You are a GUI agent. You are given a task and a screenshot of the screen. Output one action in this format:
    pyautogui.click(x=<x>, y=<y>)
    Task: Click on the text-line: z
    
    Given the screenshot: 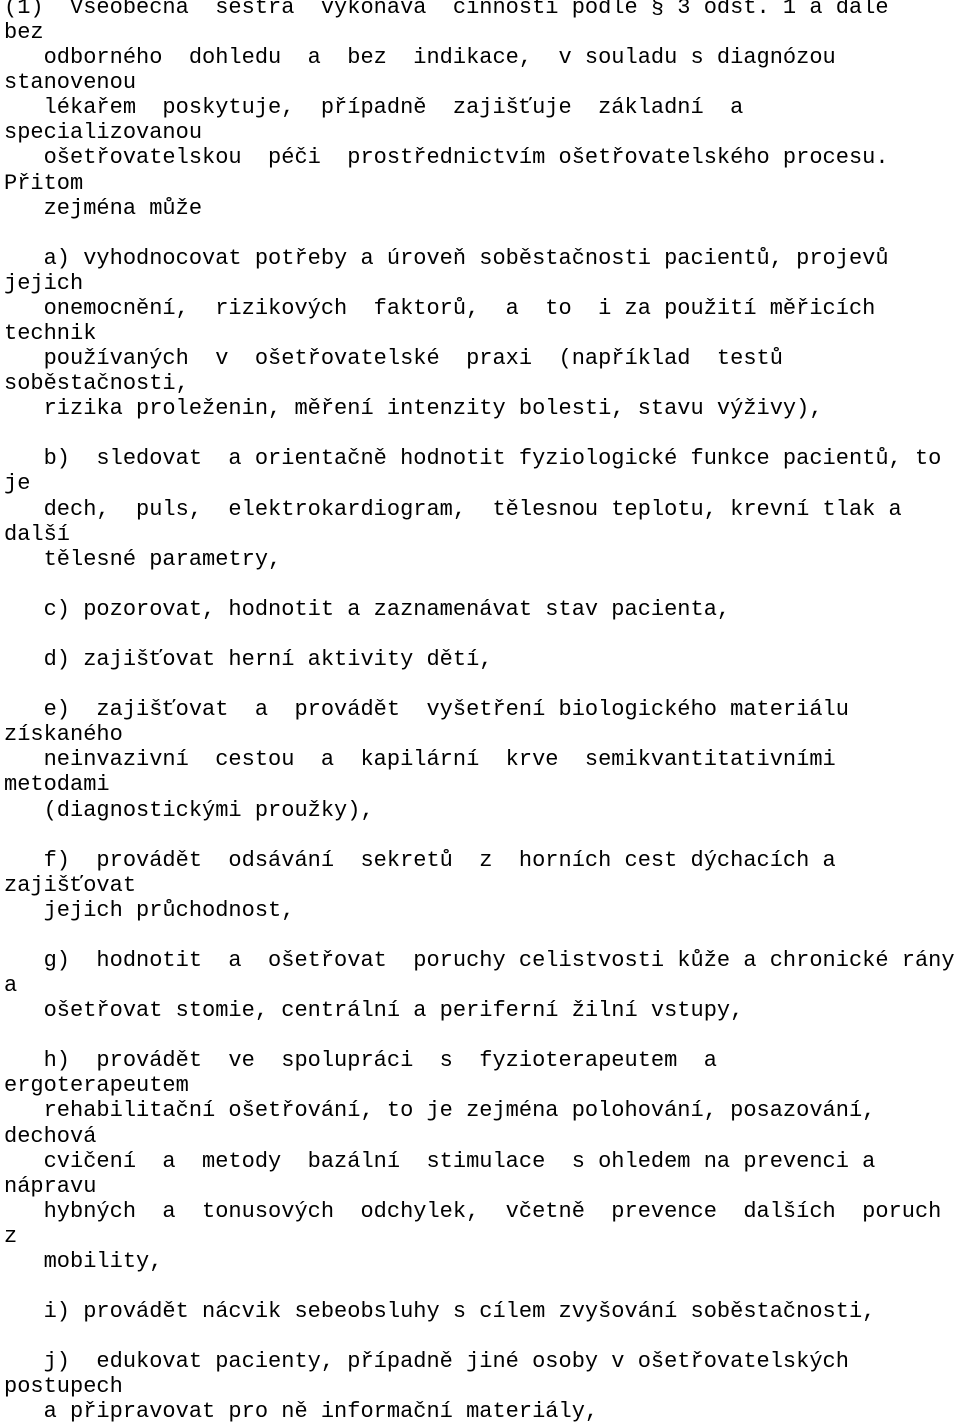 What is the action you would take?
    pyautogui.click(x=11, y=1236)
    